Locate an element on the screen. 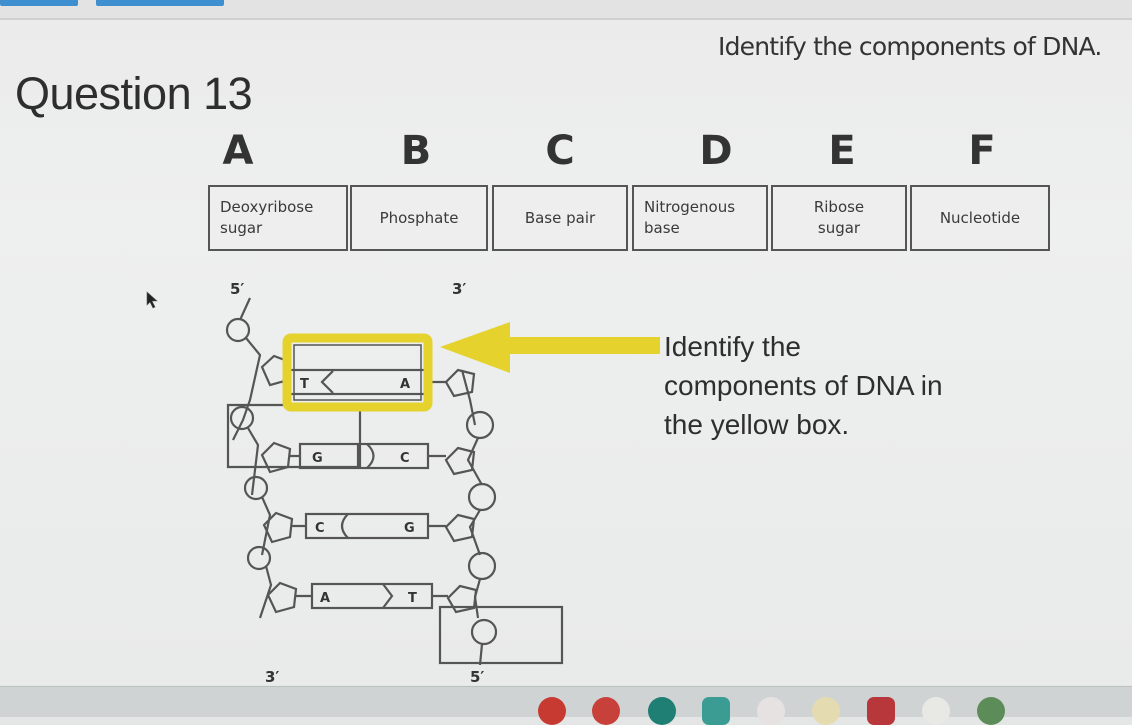  mouse-cursor-icon is located at coordinates (152, 300).